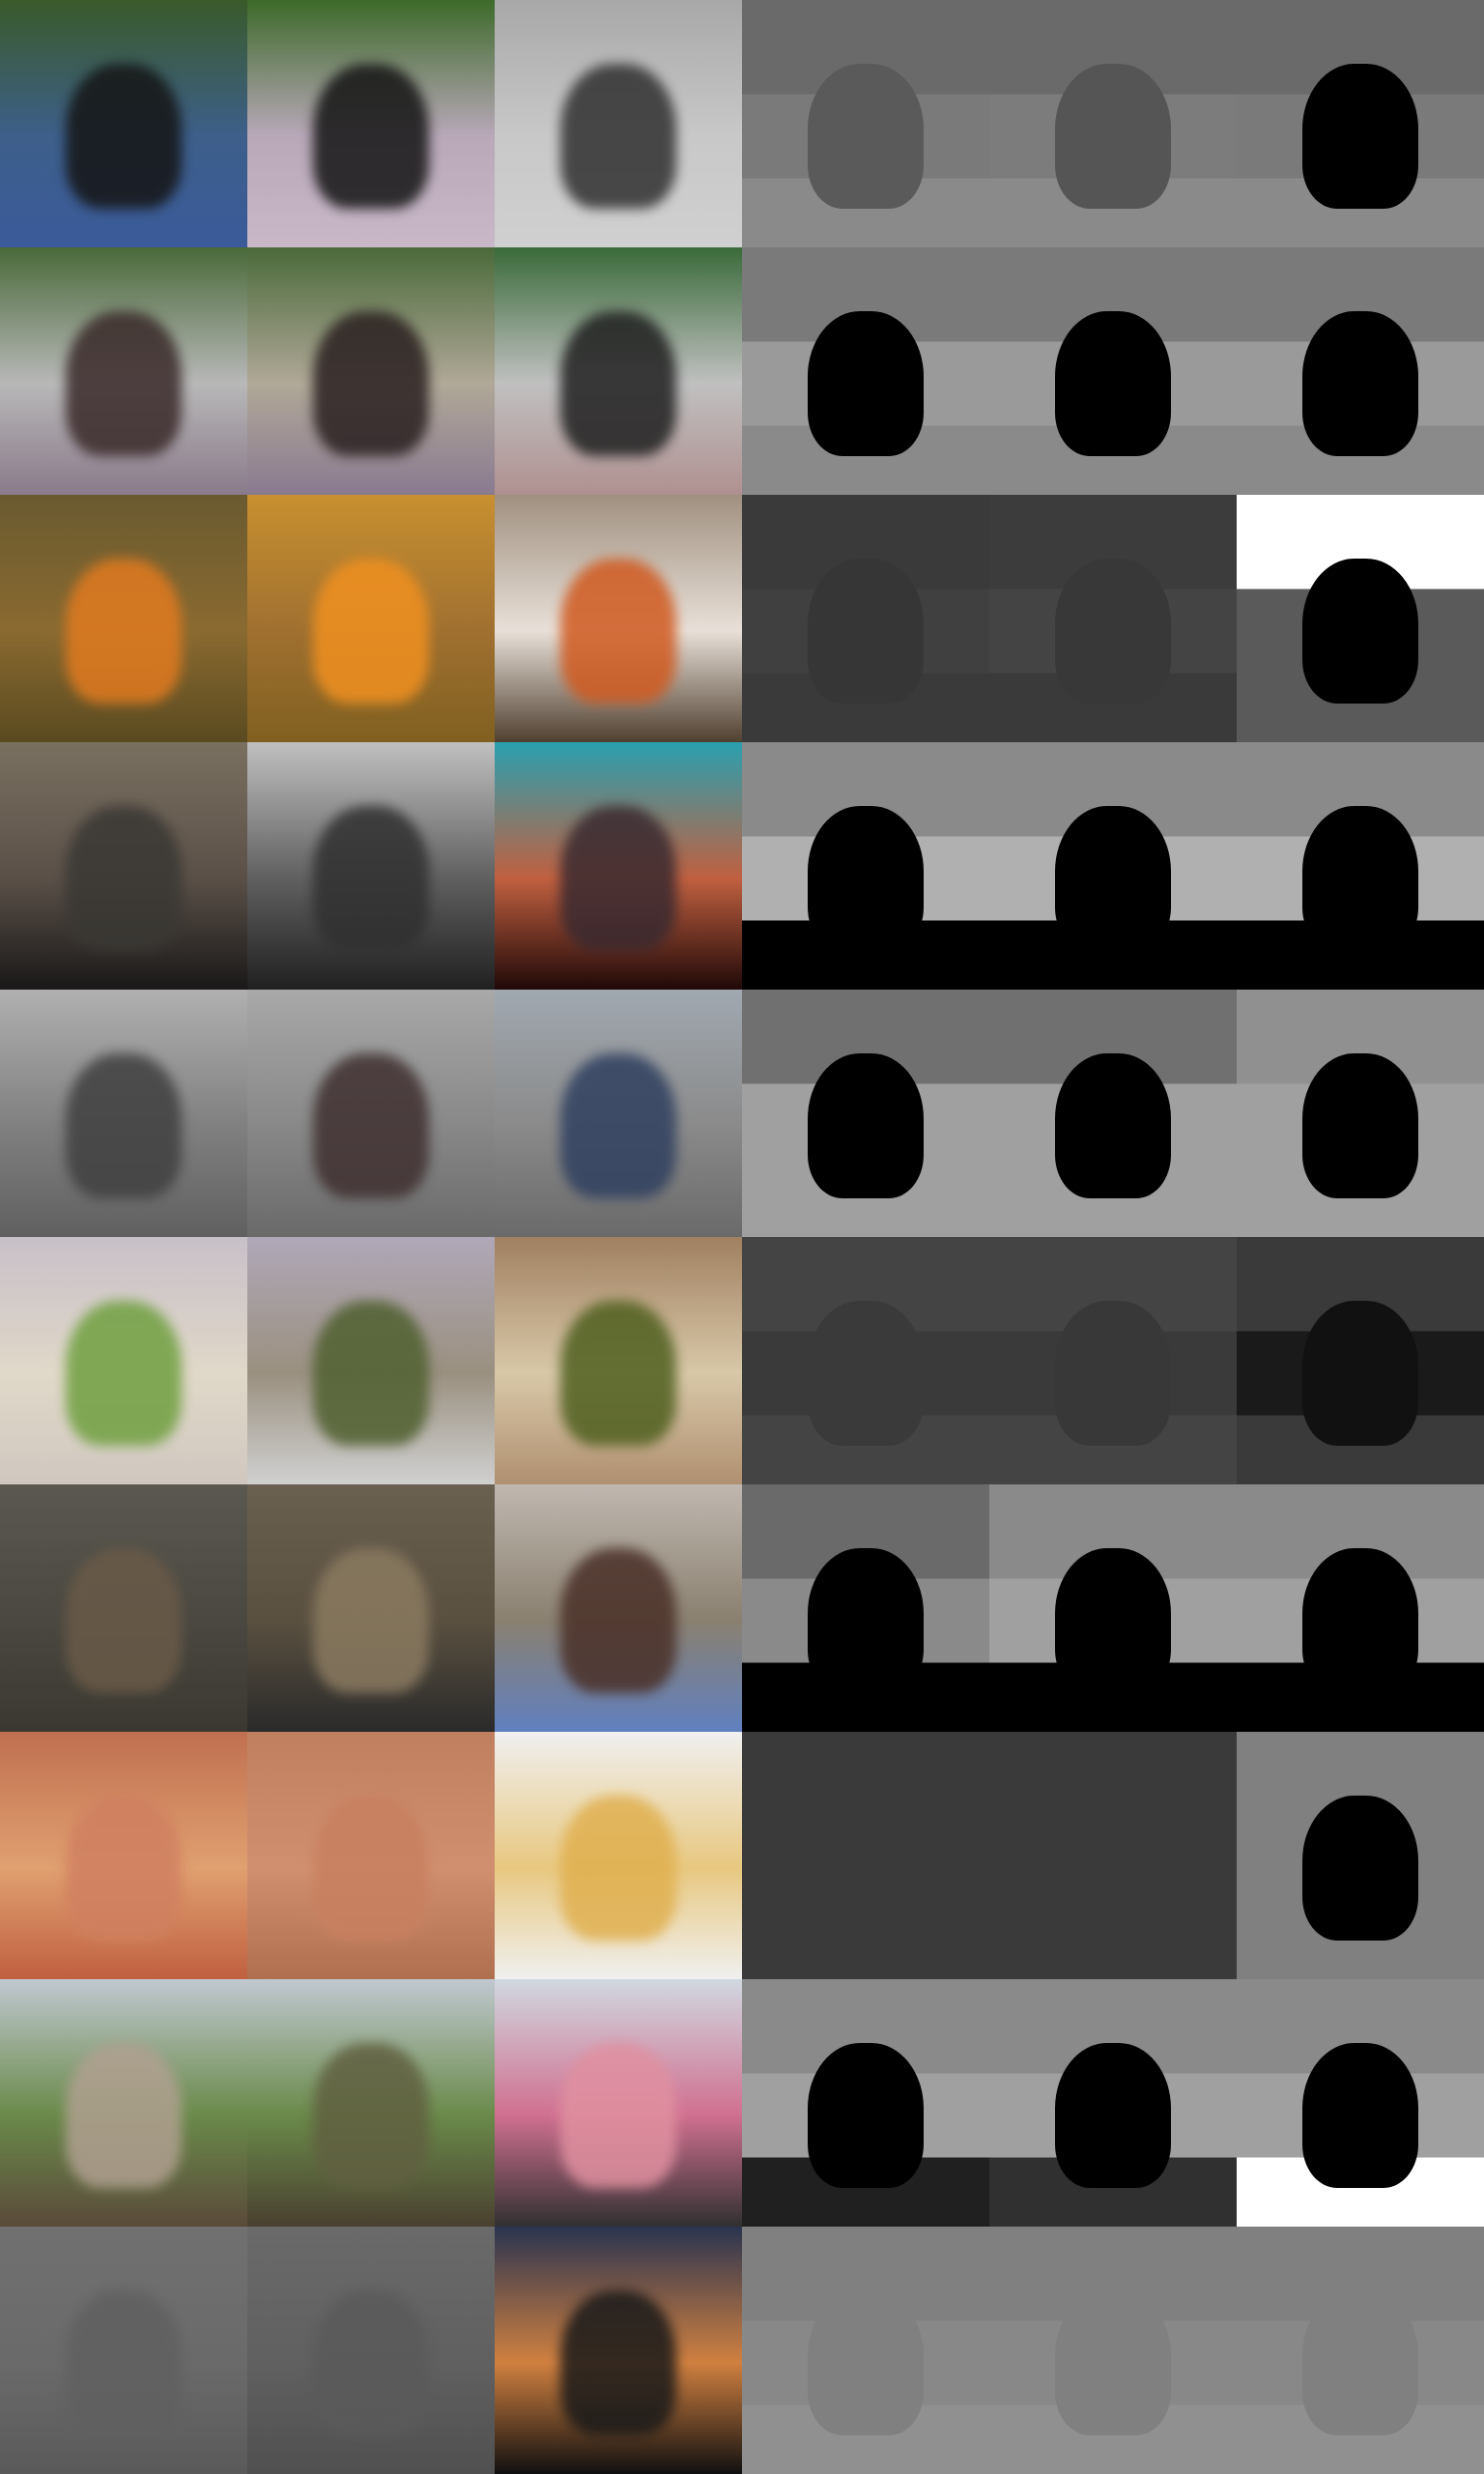 This screenshot has width=1484, height=2474. What do you see at coordinates (618, 1856) in the screenshot?
I see `photo-pizza-real-image` at bounding box center [618, 1856].